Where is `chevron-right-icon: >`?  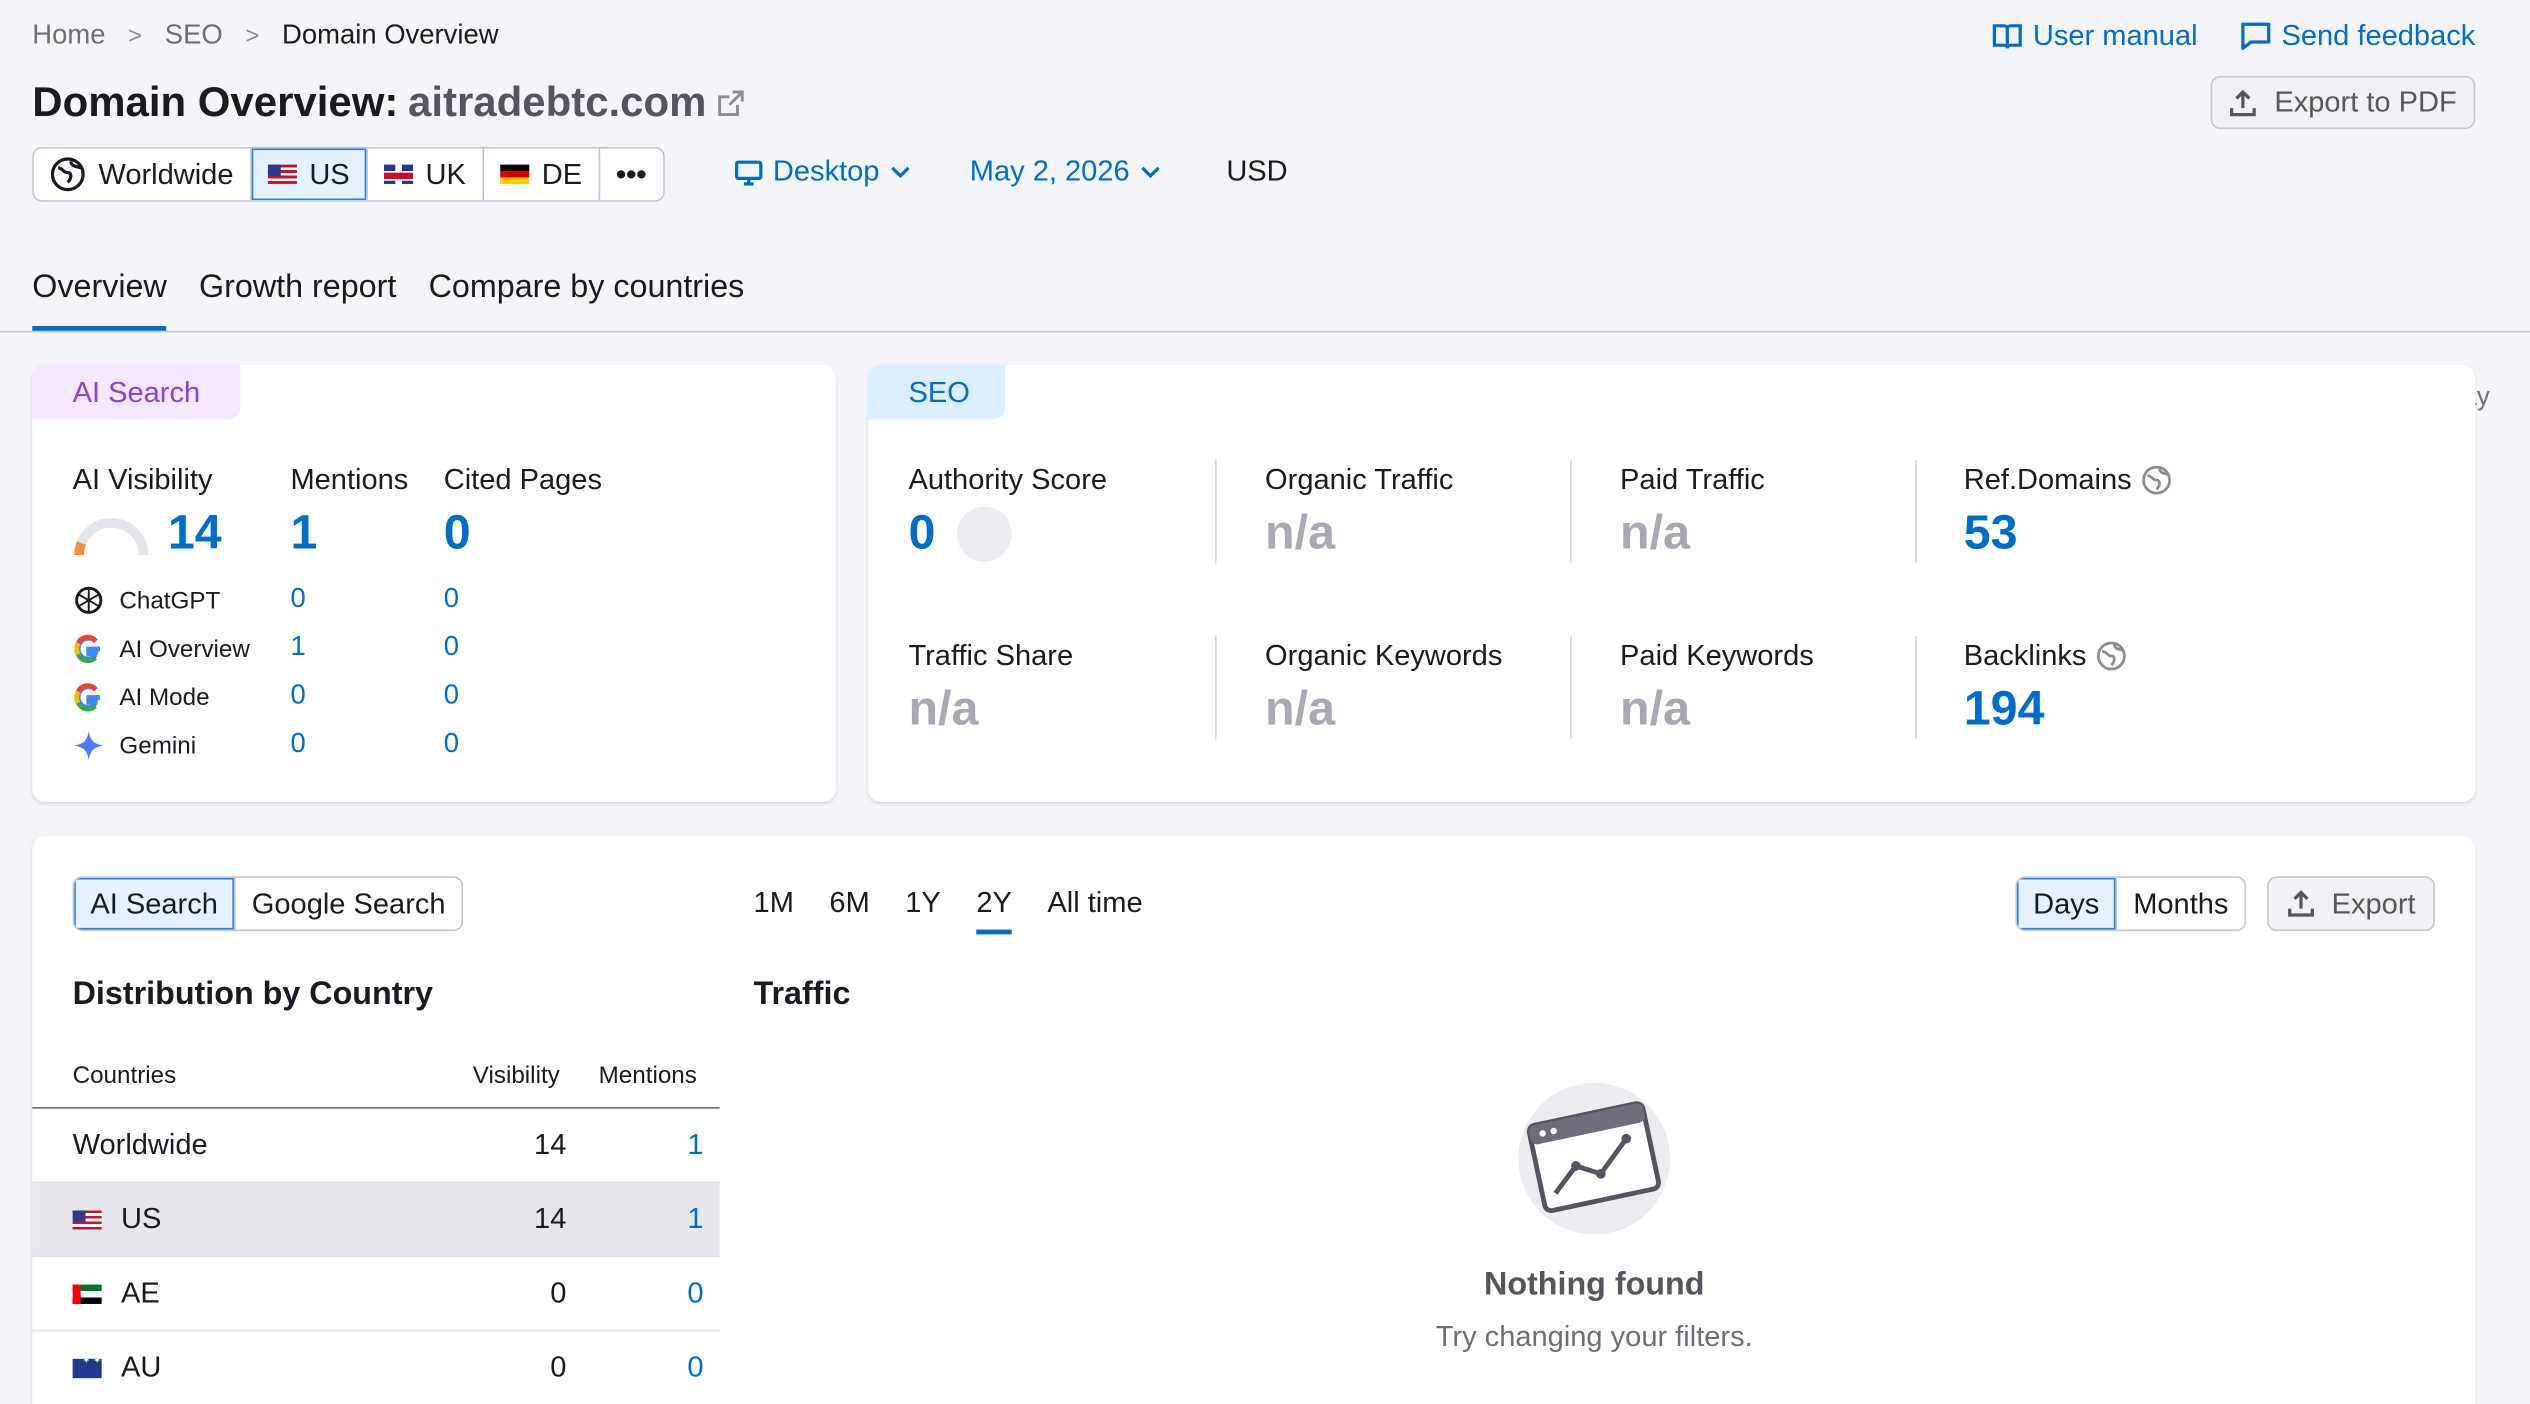
chevron-right-icon: > is located at coordinates (252, 35).